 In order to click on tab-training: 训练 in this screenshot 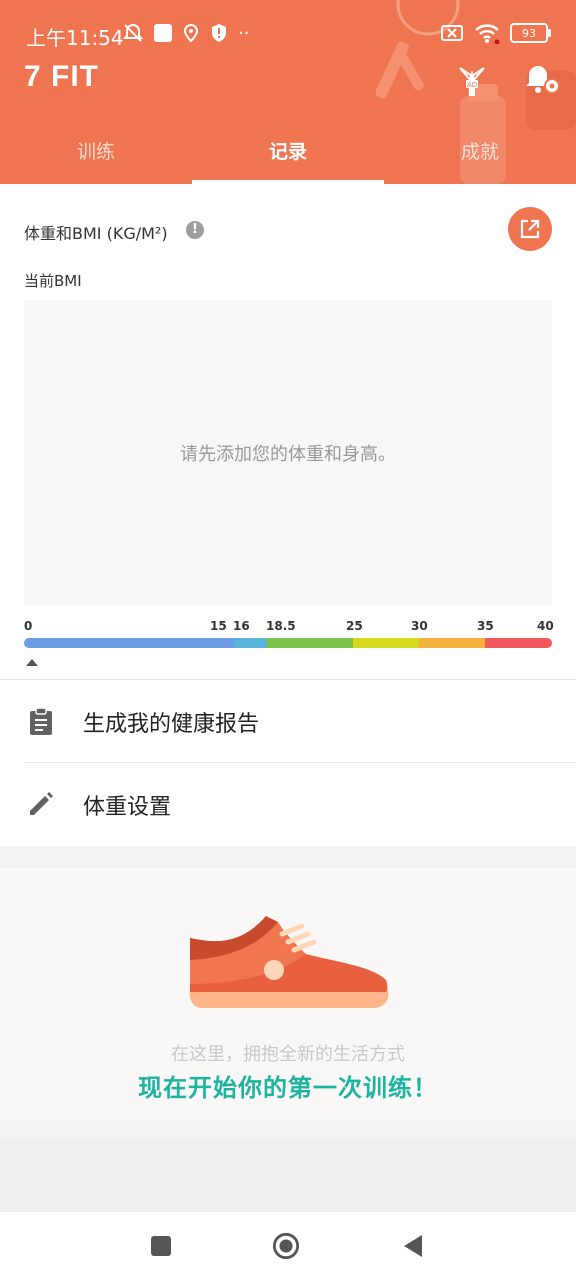, I will do `click(96, 156)`.